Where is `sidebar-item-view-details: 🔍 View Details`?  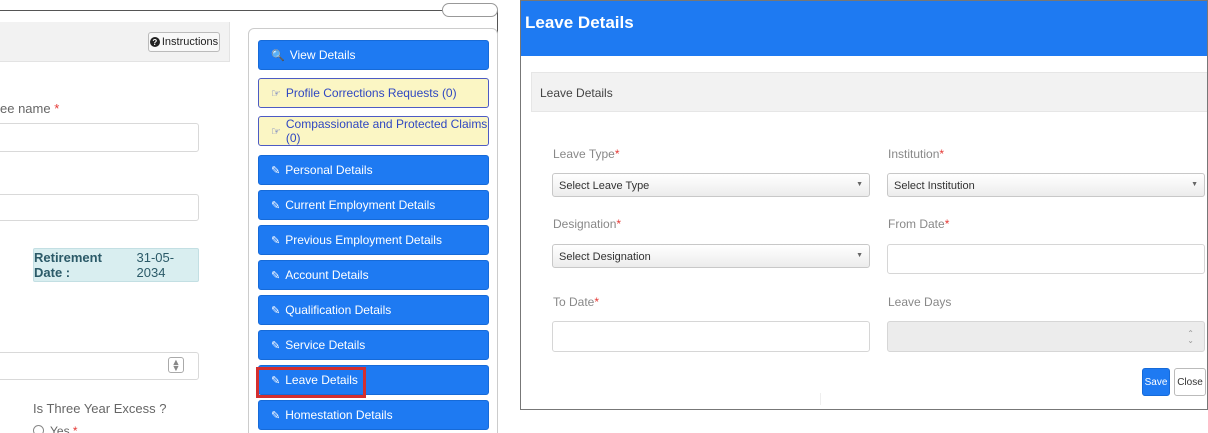
sidebar-item-view-details: 🔍 View Details is located at coordinates (373, 55).